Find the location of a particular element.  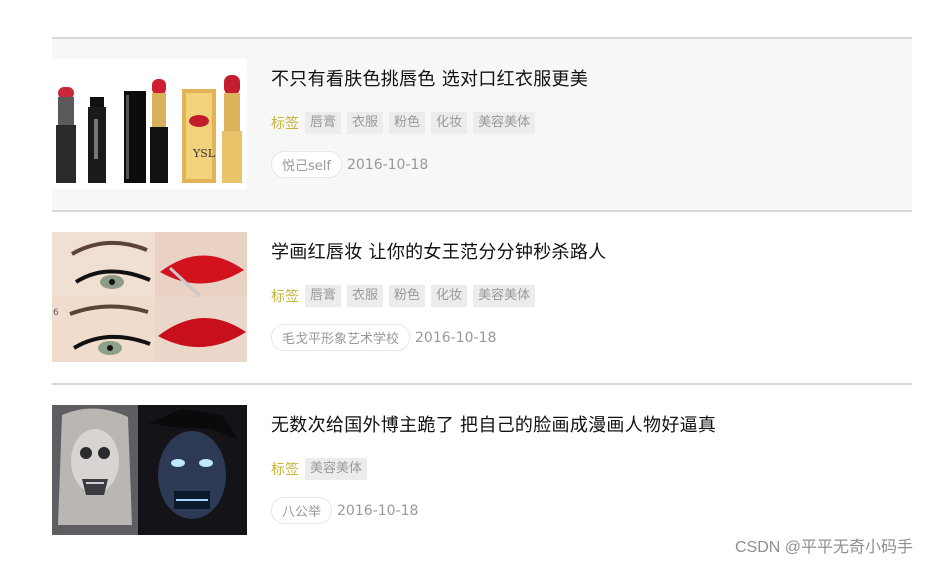

article-thumbnail: YSL is located at coordinates (149, 124).